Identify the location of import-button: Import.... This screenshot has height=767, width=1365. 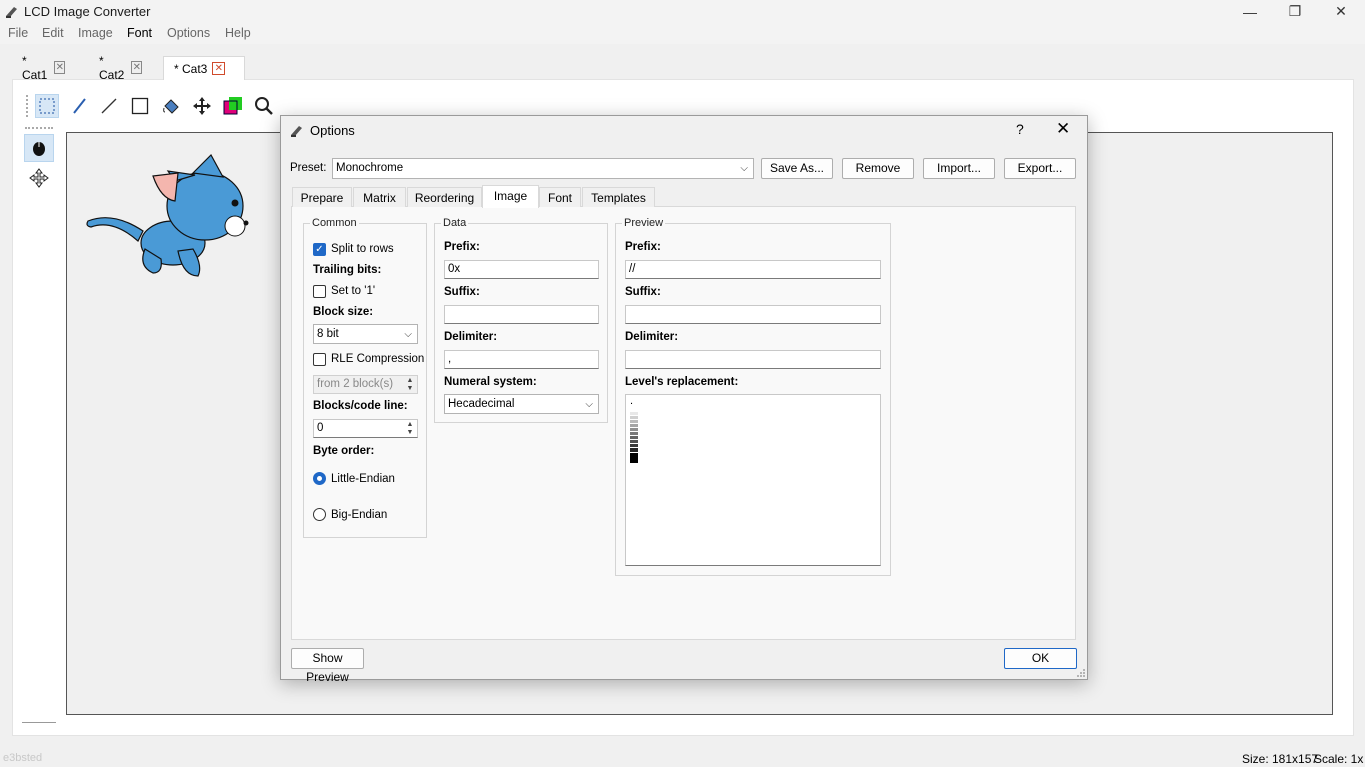
(959, 168).